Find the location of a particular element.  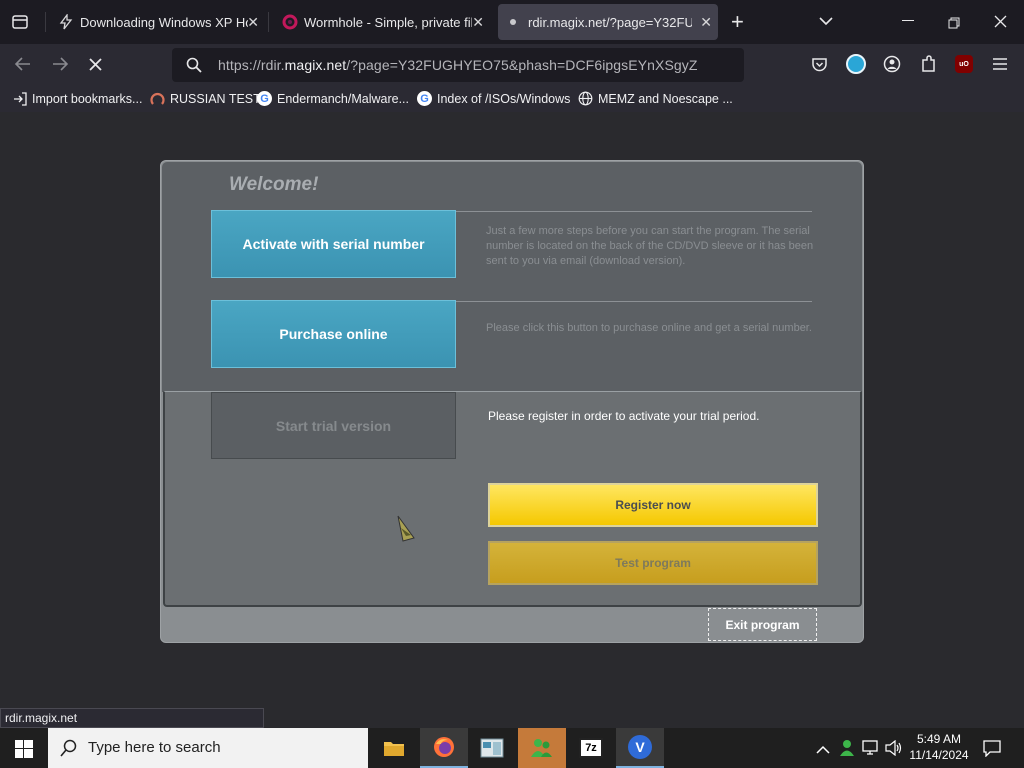

import-icon is located at coordinates (19, 98).